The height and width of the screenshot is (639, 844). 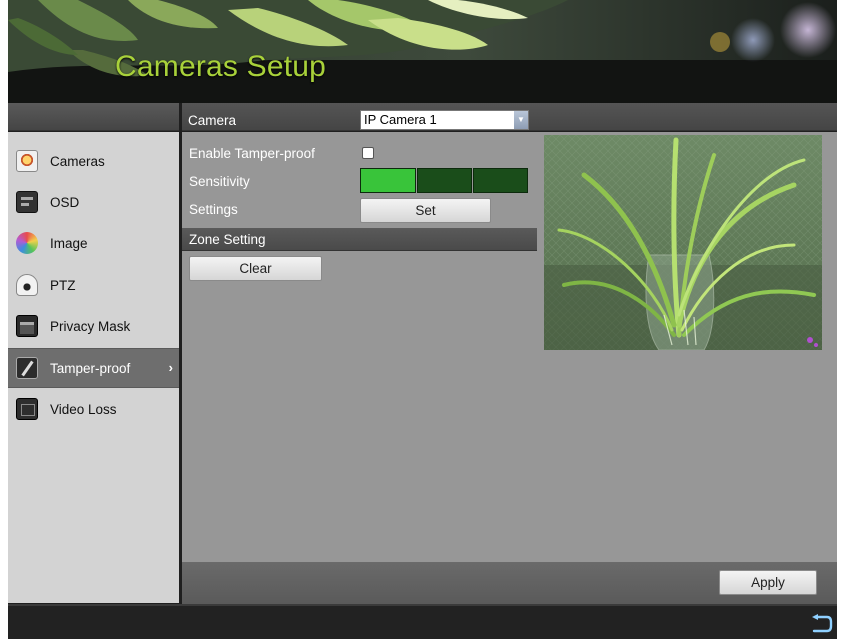 What do you see at coordinates (83, 409) in the screenshot?
I see `sidebar-item-label: Video Loss` at bounding box center [83, 409].